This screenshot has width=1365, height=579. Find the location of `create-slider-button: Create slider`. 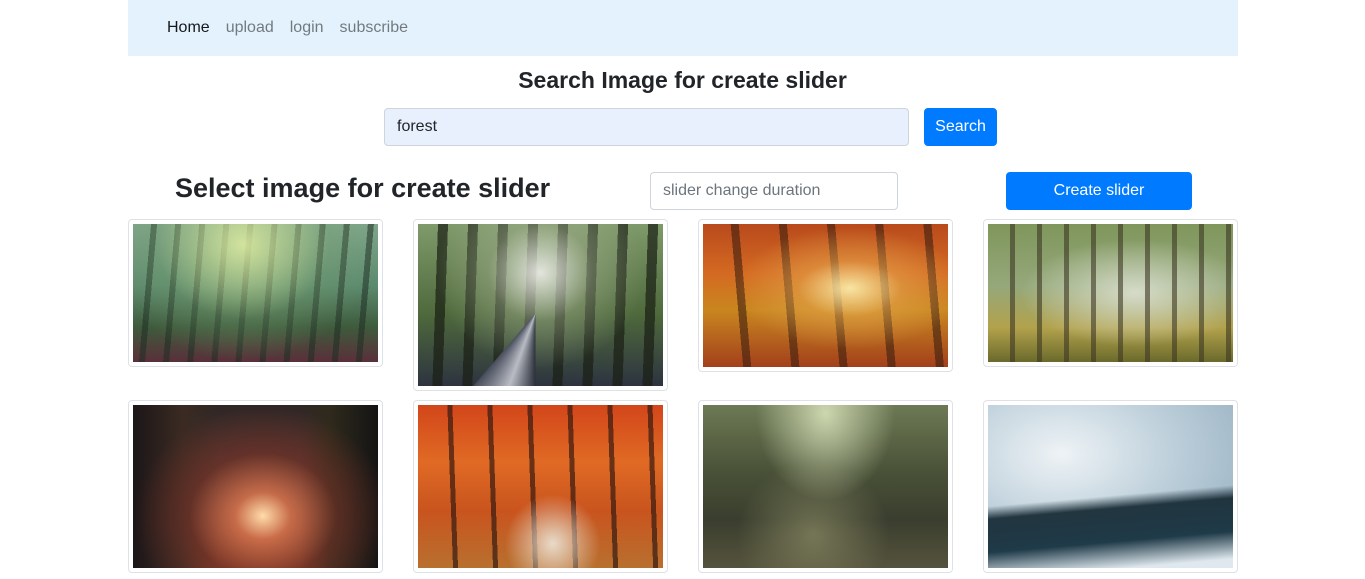

create-slider-button: Create slider is located at coordinates (1099, 191).